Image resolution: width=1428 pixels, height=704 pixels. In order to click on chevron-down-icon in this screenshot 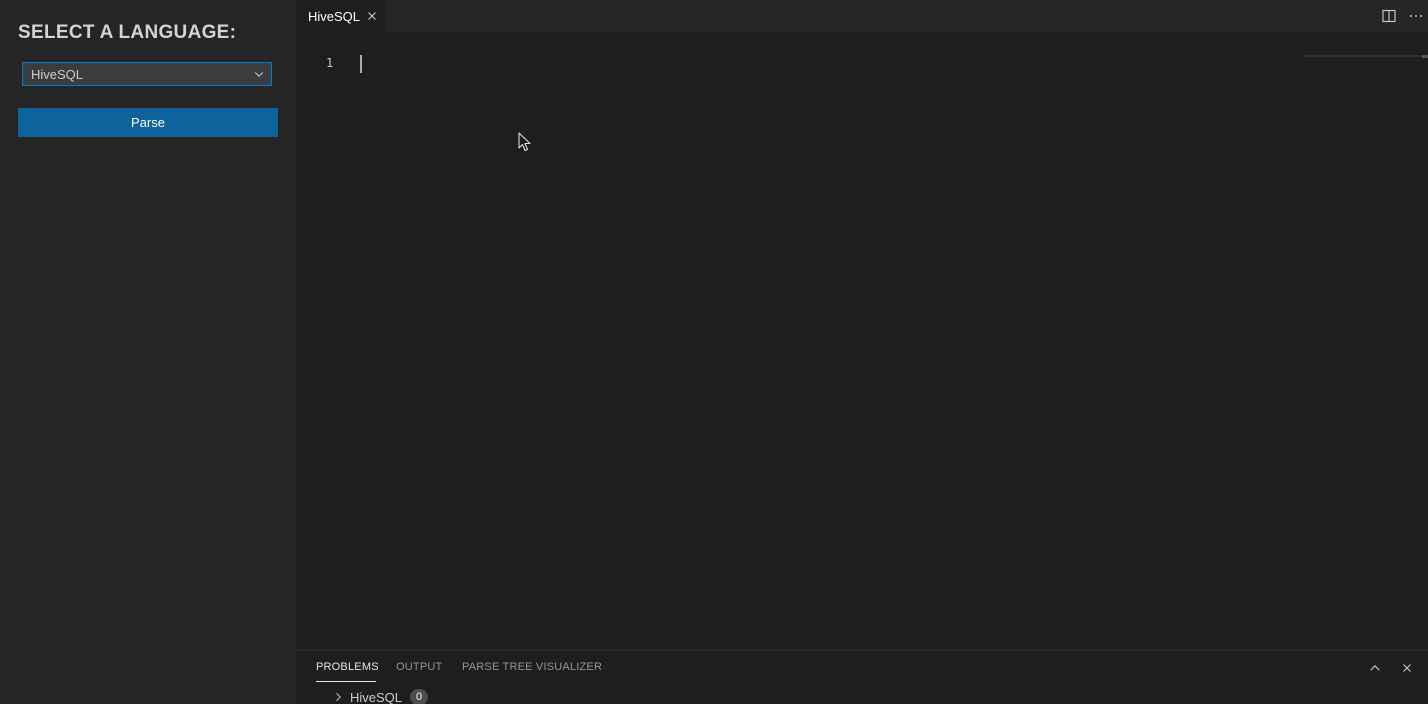, I will do `click(259, 74)`.